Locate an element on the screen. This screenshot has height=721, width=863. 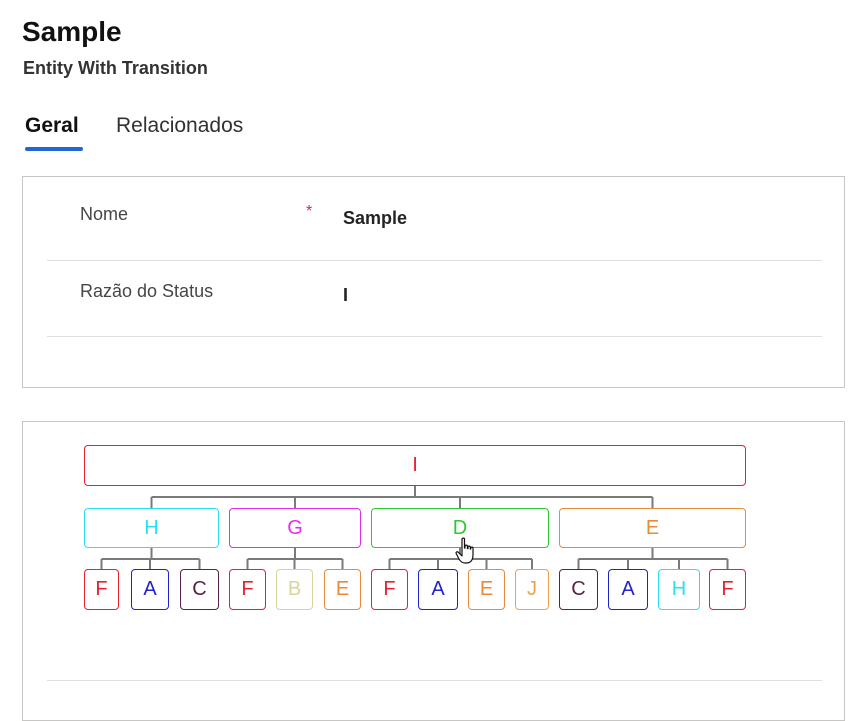
field-label-nome: Nome is located at coordinates (104, 214).